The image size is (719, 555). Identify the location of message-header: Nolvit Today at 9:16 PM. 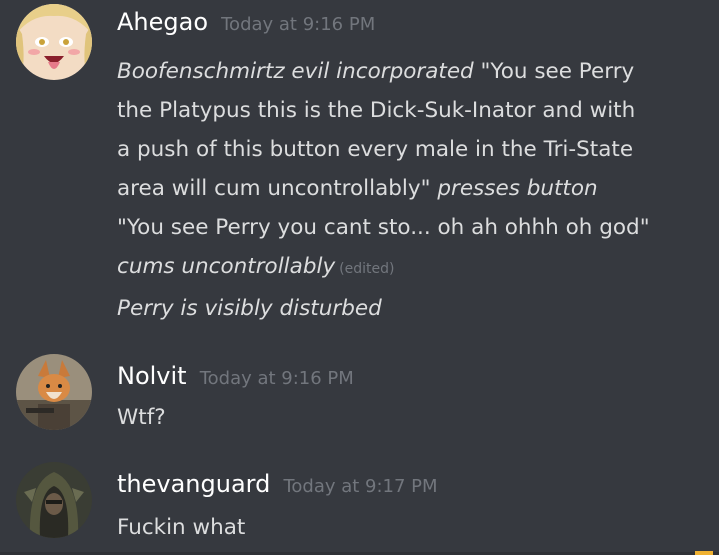
(235, 376).